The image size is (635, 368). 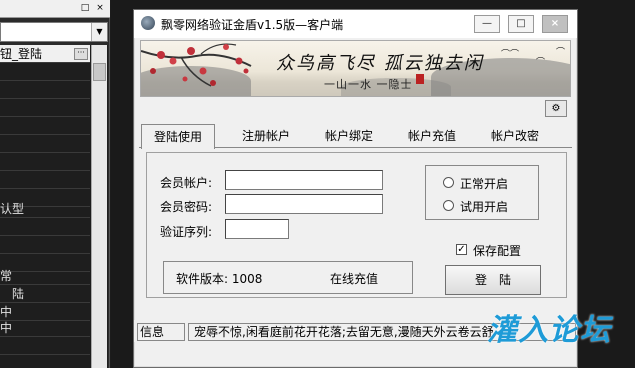 I want to click on login-button: 登陆, so click(x=493, y=280).